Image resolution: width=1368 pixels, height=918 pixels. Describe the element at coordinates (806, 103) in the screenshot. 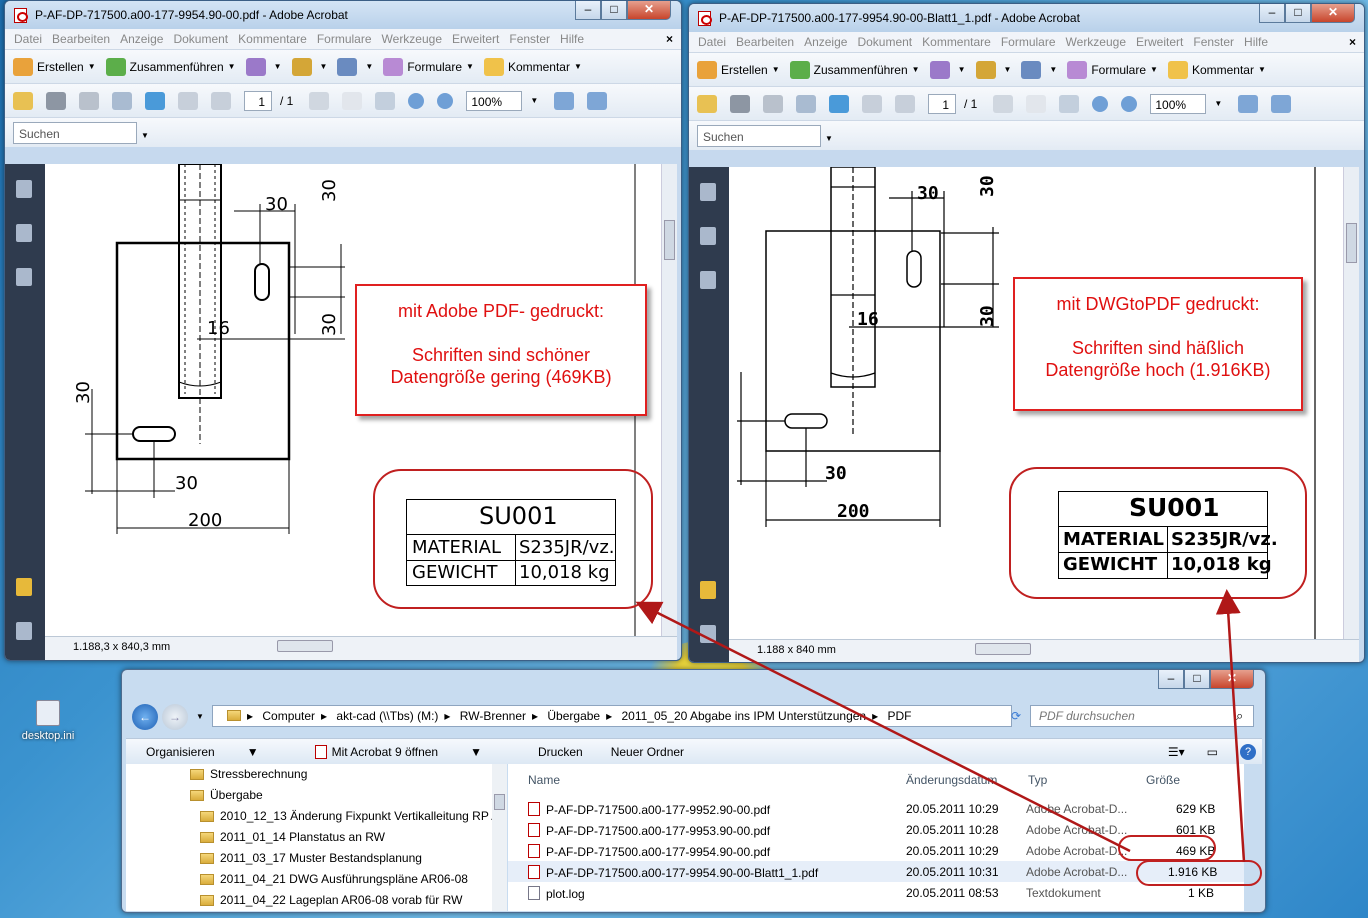

I see `email-icon` at that location.